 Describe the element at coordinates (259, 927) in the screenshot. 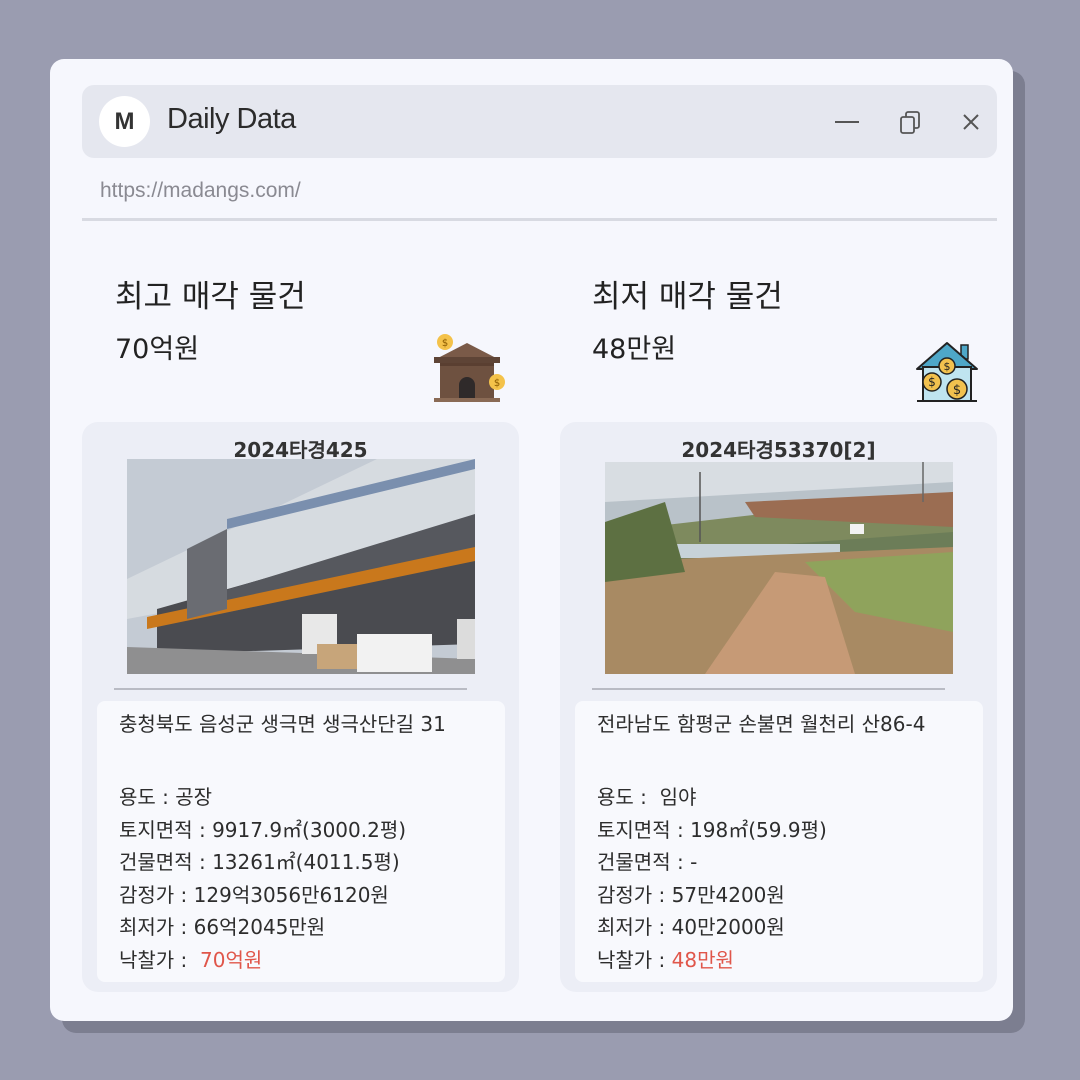

I see `minimum-price-value: 66억2045만원` at that location.